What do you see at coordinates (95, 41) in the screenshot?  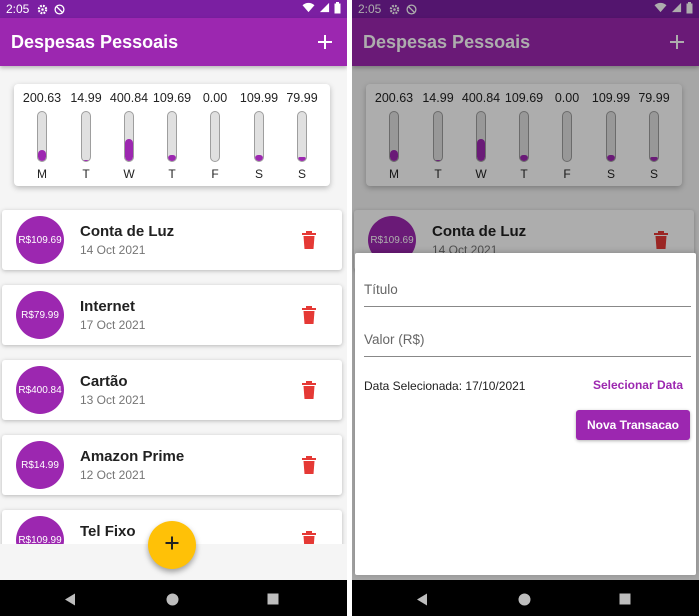 I see `app-title: Despesas Pessoais` at bounding box center [95, 41].